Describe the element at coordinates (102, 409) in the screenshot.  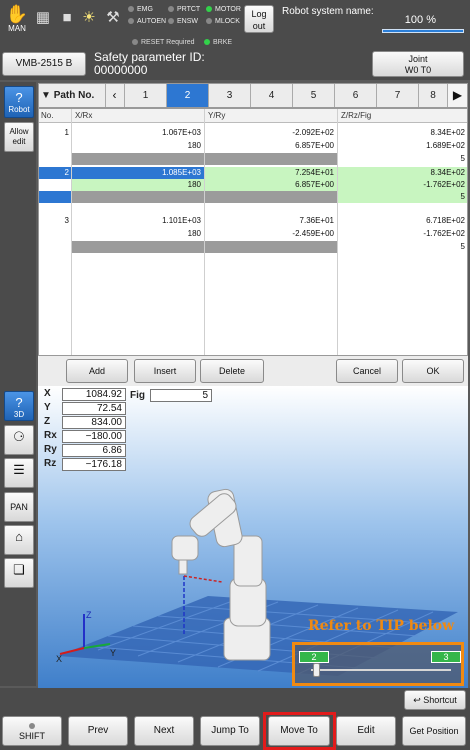
I see `y-readout: Y 72.54` at that location.